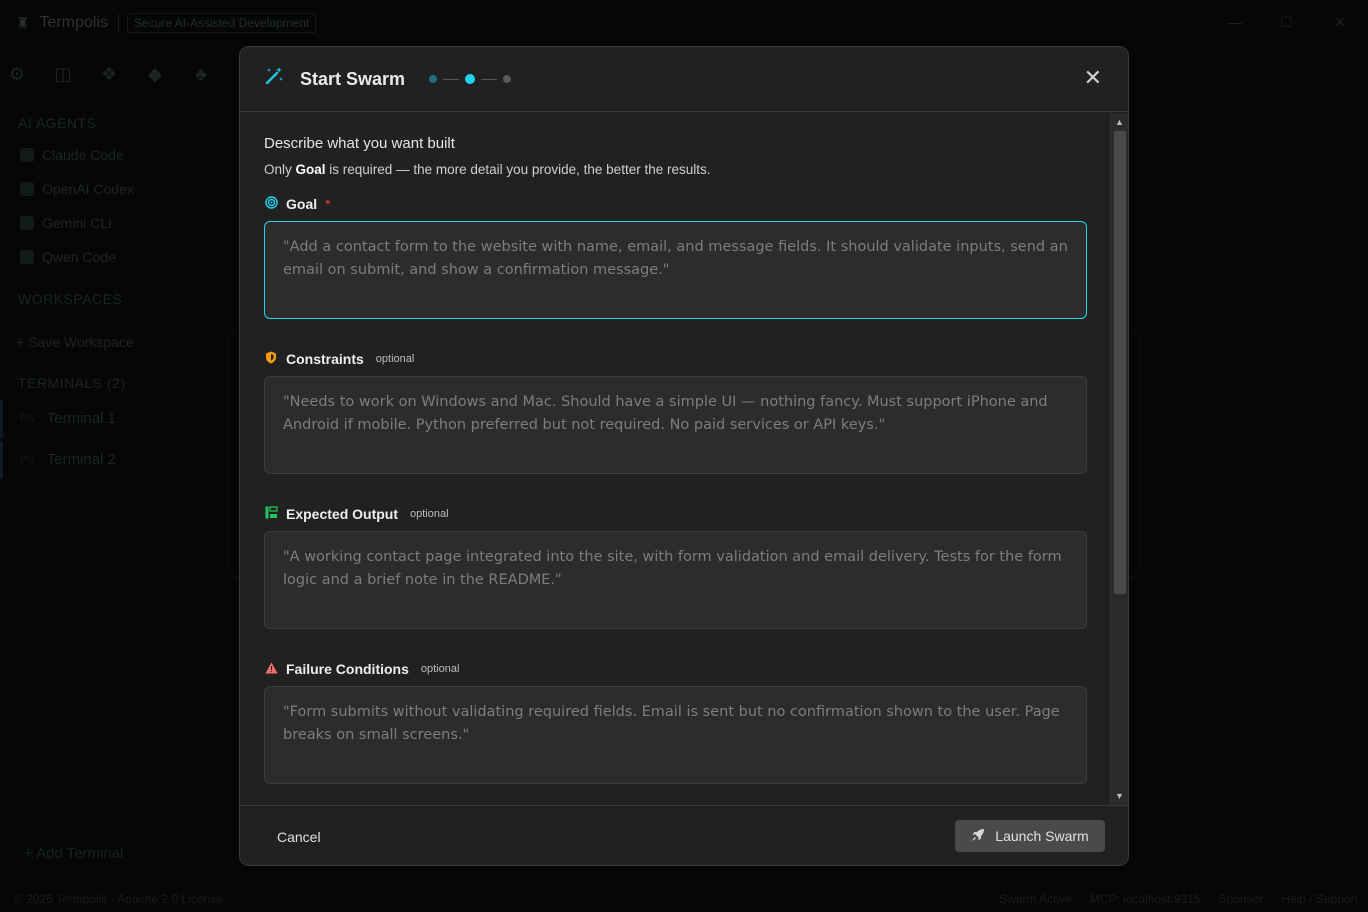 This screenshot has width=1368, height=912. Describe the element at coordinates (684, 835) in the screenshot. I see `dialog-footer: Cancel Launch Swarm` at that location.